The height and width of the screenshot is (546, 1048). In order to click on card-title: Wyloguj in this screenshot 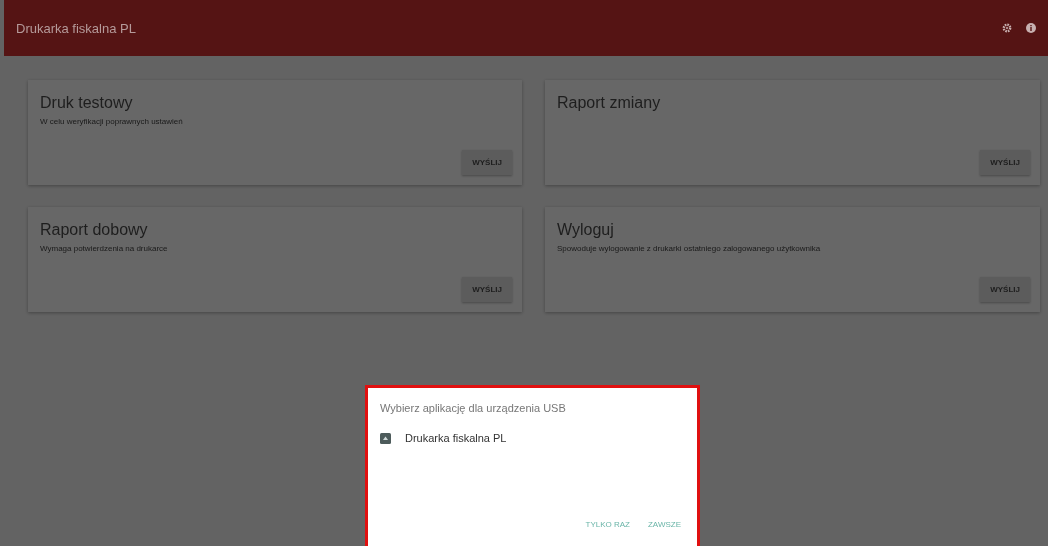, I will do `click(586, 230)`.